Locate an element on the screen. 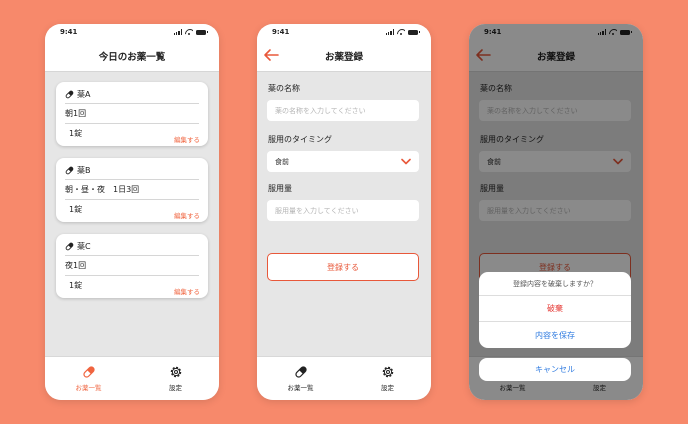 The width and height of the screenshot is (688, 424). register-button: 登録する is located at coordinates (343, 267).